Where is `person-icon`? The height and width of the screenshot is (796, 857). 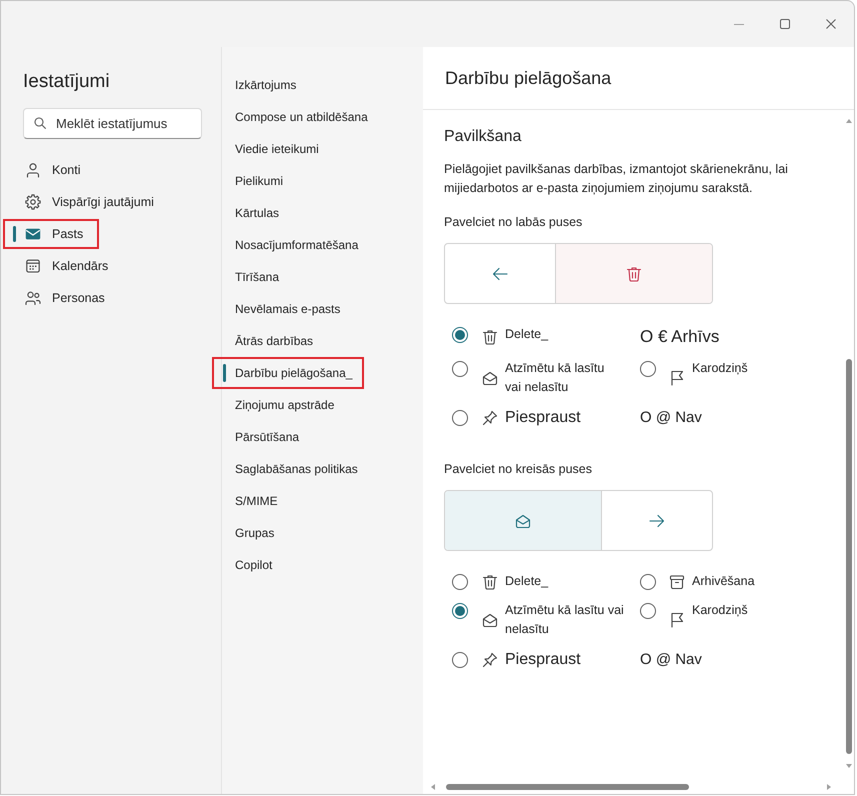 person-icon is located at coordinates (33, 170).